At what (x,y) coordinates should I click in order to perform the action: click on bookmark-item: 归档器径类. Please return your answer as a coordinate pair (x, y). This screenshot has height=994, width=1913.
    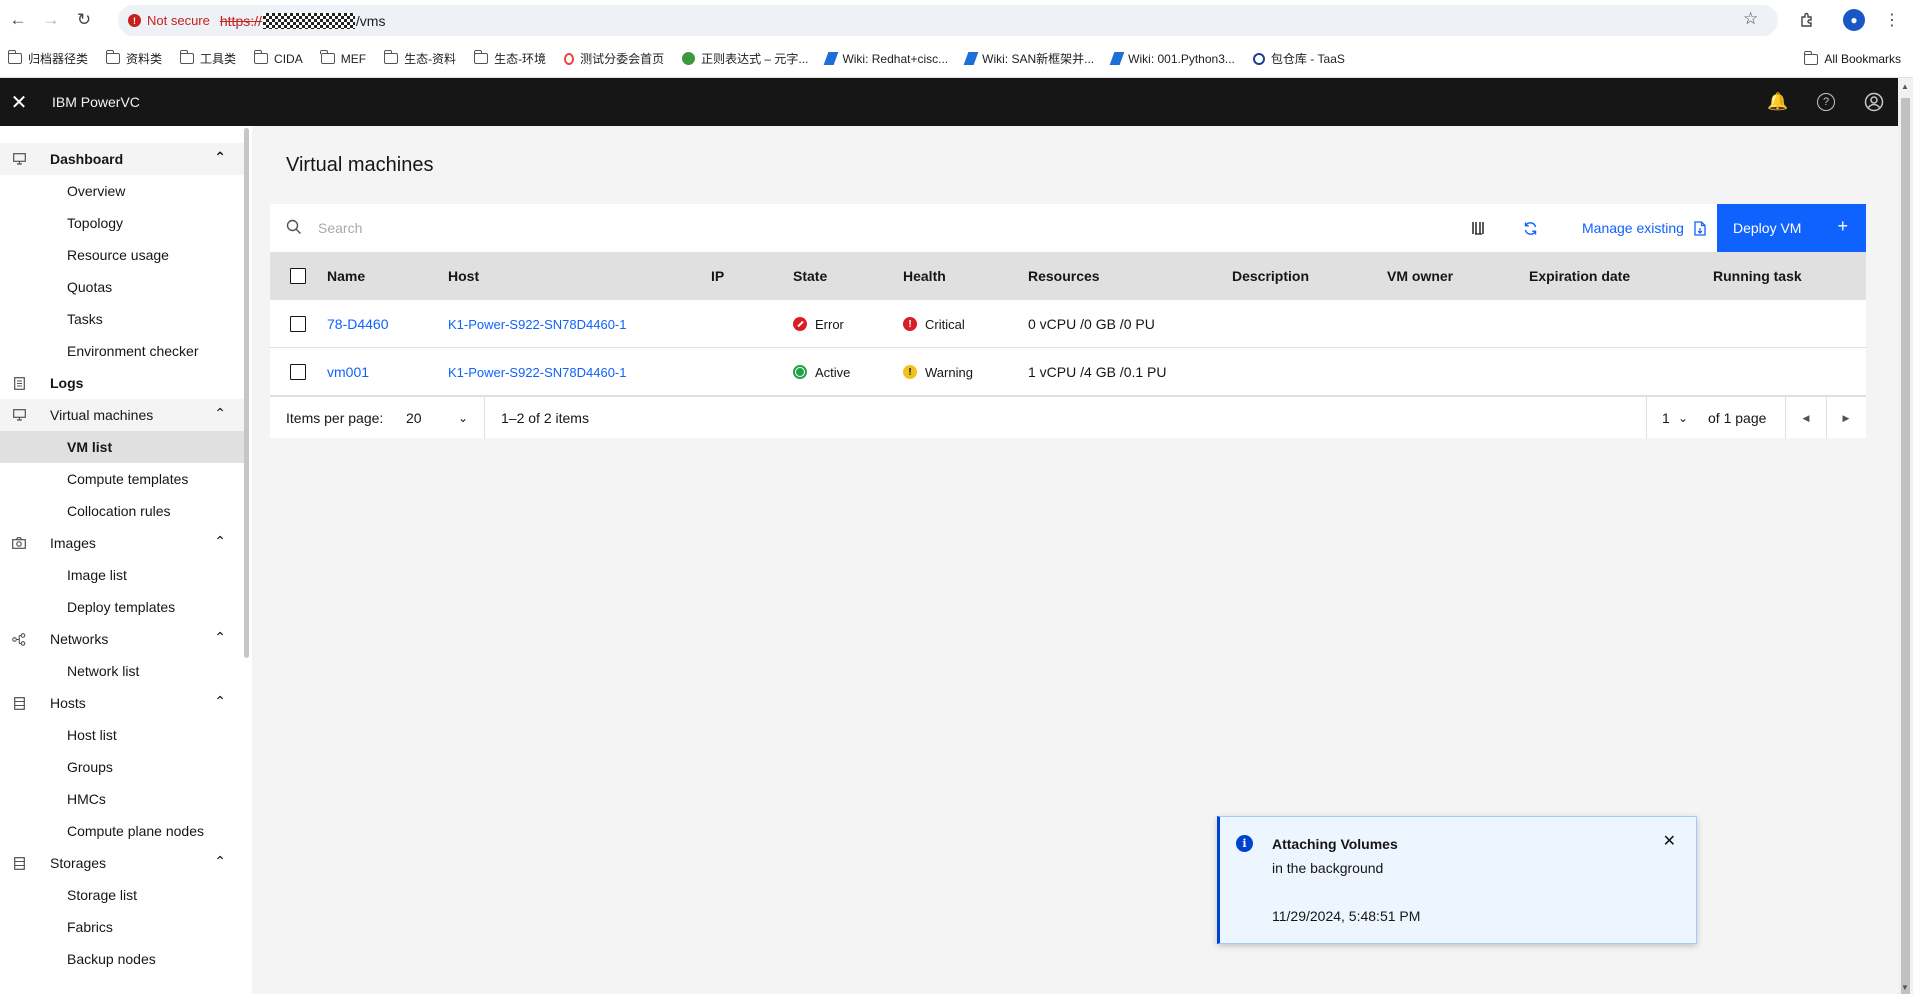
    Looking at the image, I should click on (47, 58).